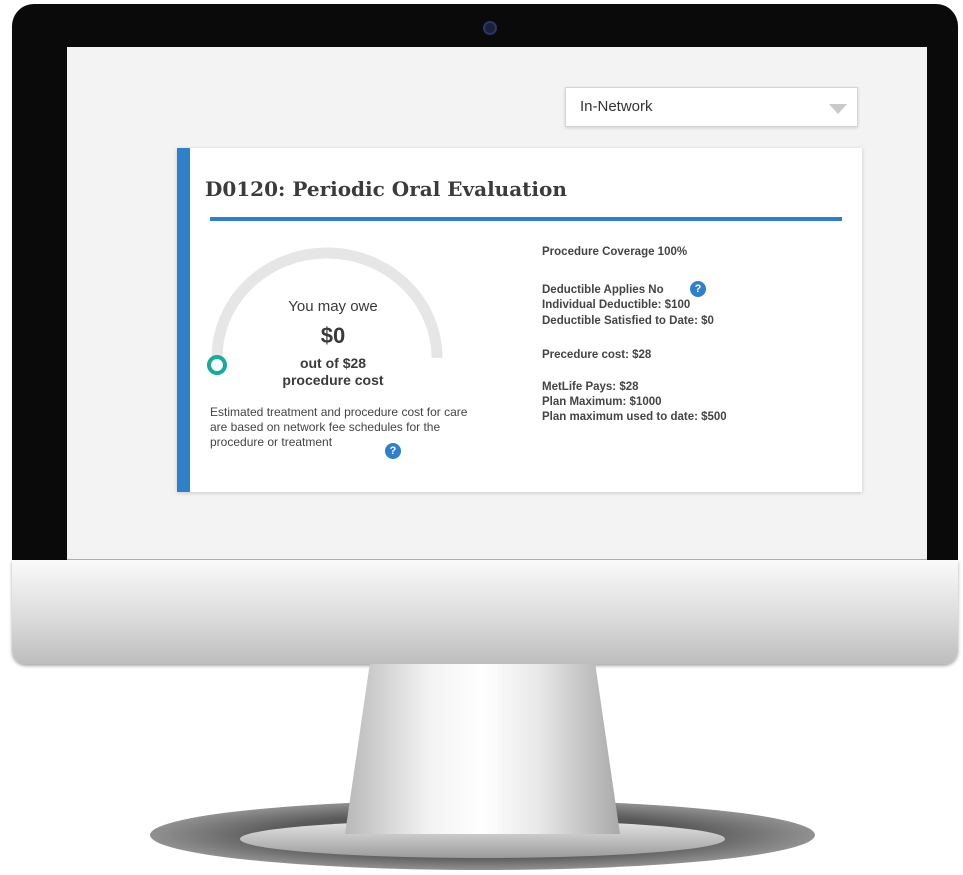 This screenshot has width=963, height=875. What do you see at coordinates (628, 321) in the screenshot?
I see `deductible-satisfied: Deductible Satisfied to Date: $0` at bounding box center [628, 321].